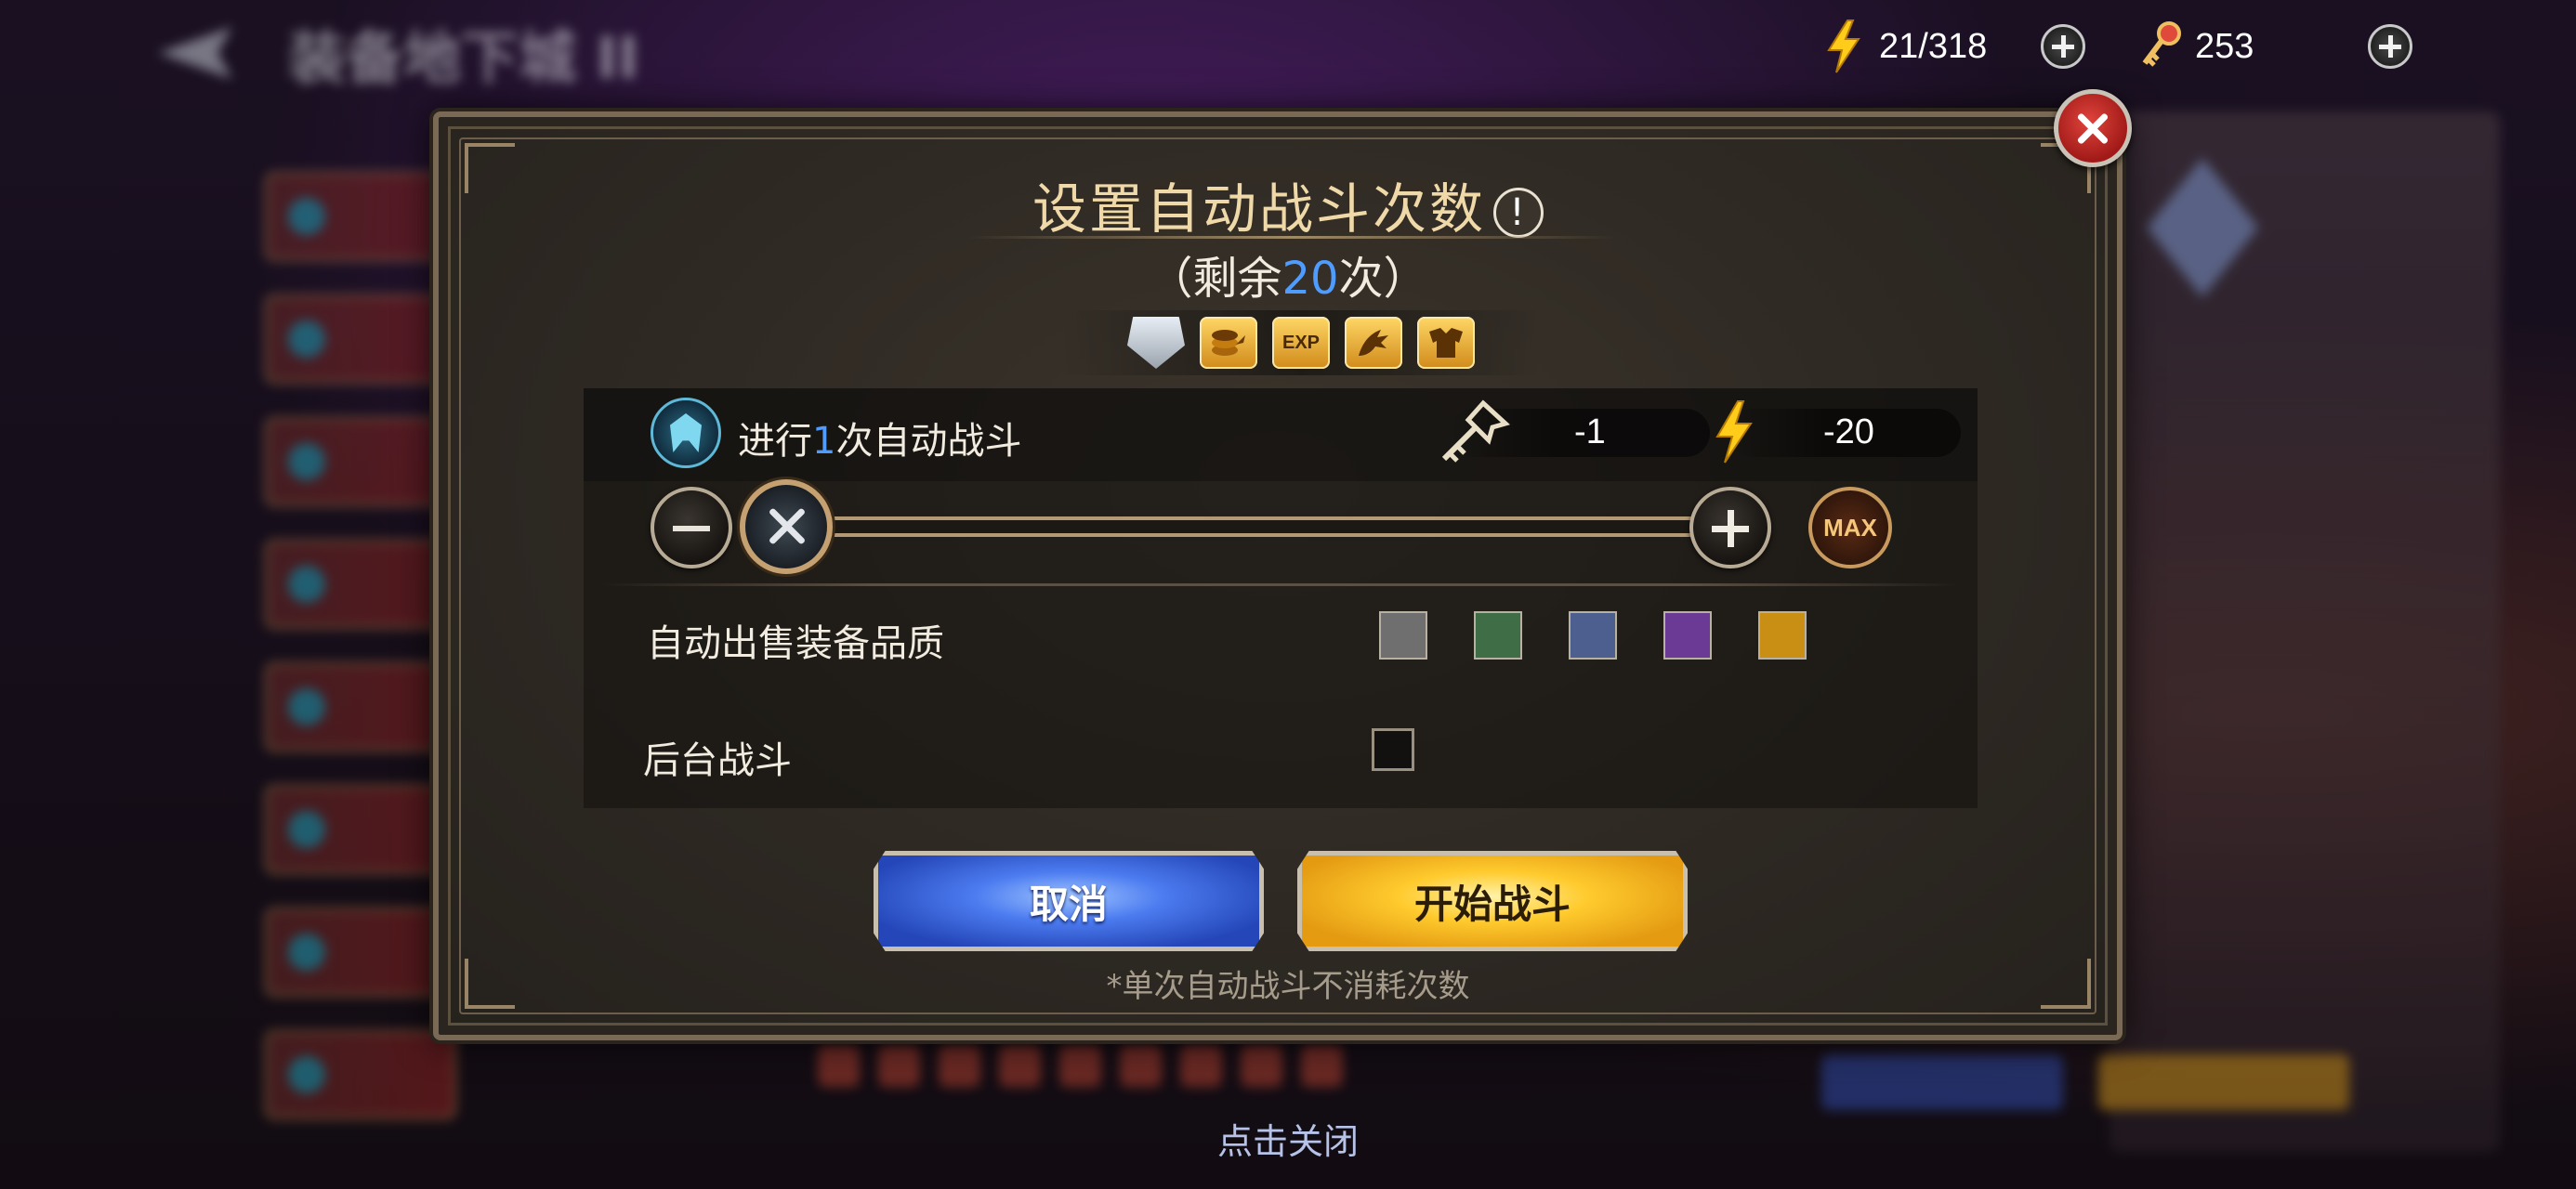  What do you see at coordinates (686, 433) in the screenshot?
I see `helmet-icon` at bounding box center [686, 433].